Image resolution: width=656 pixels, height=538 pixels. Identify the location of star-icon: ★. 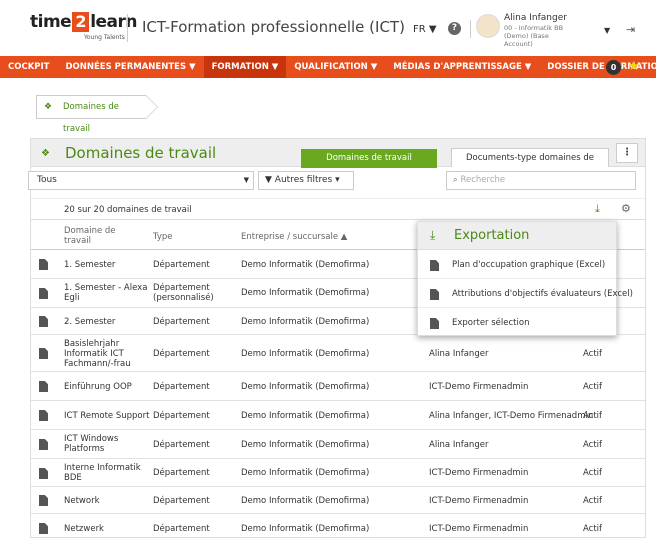
(634, 66).